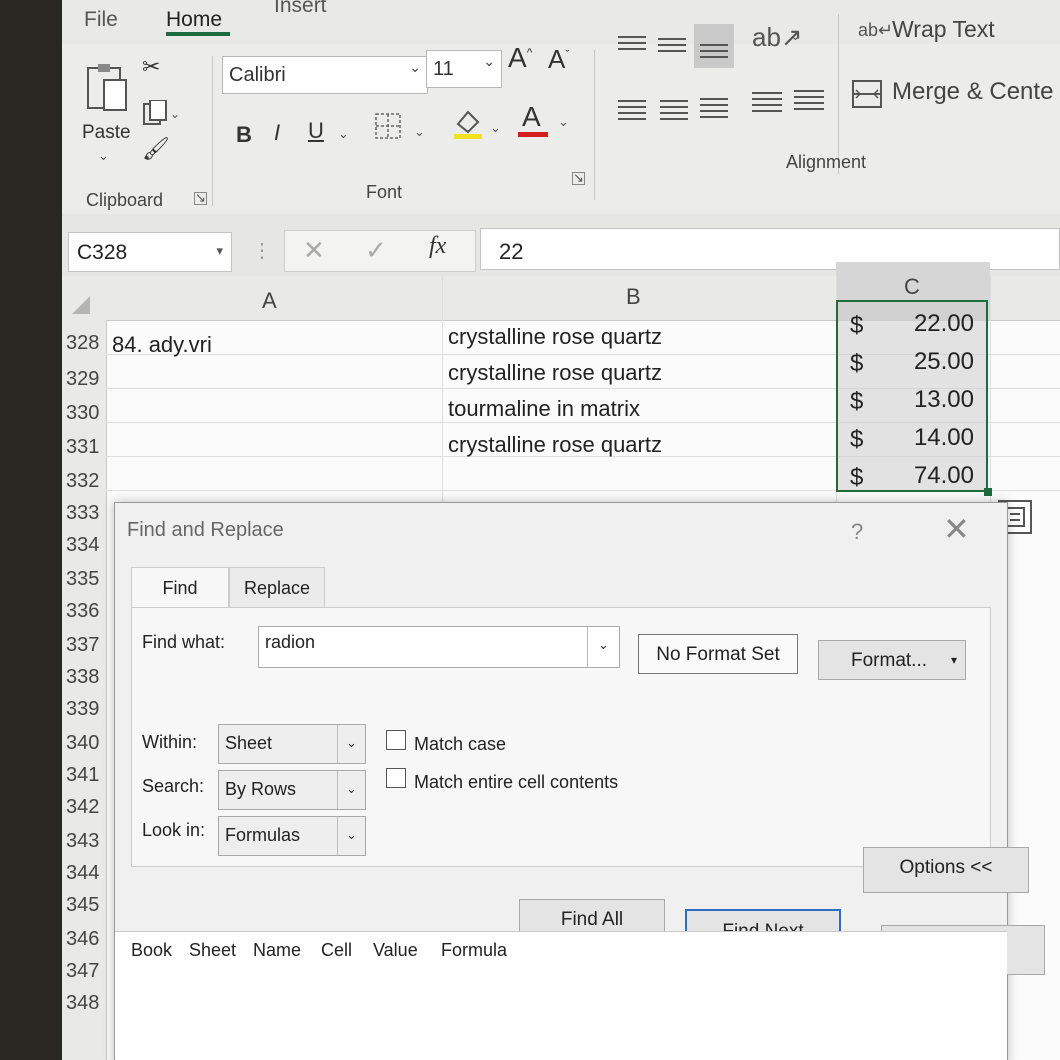 Image resolution: width=1060 pixels, height=1060 pixels. What do you see at coordinates (300, 9) in the screenshot?
I see `tab-insert: Insert` at bounding box center [300, 9].